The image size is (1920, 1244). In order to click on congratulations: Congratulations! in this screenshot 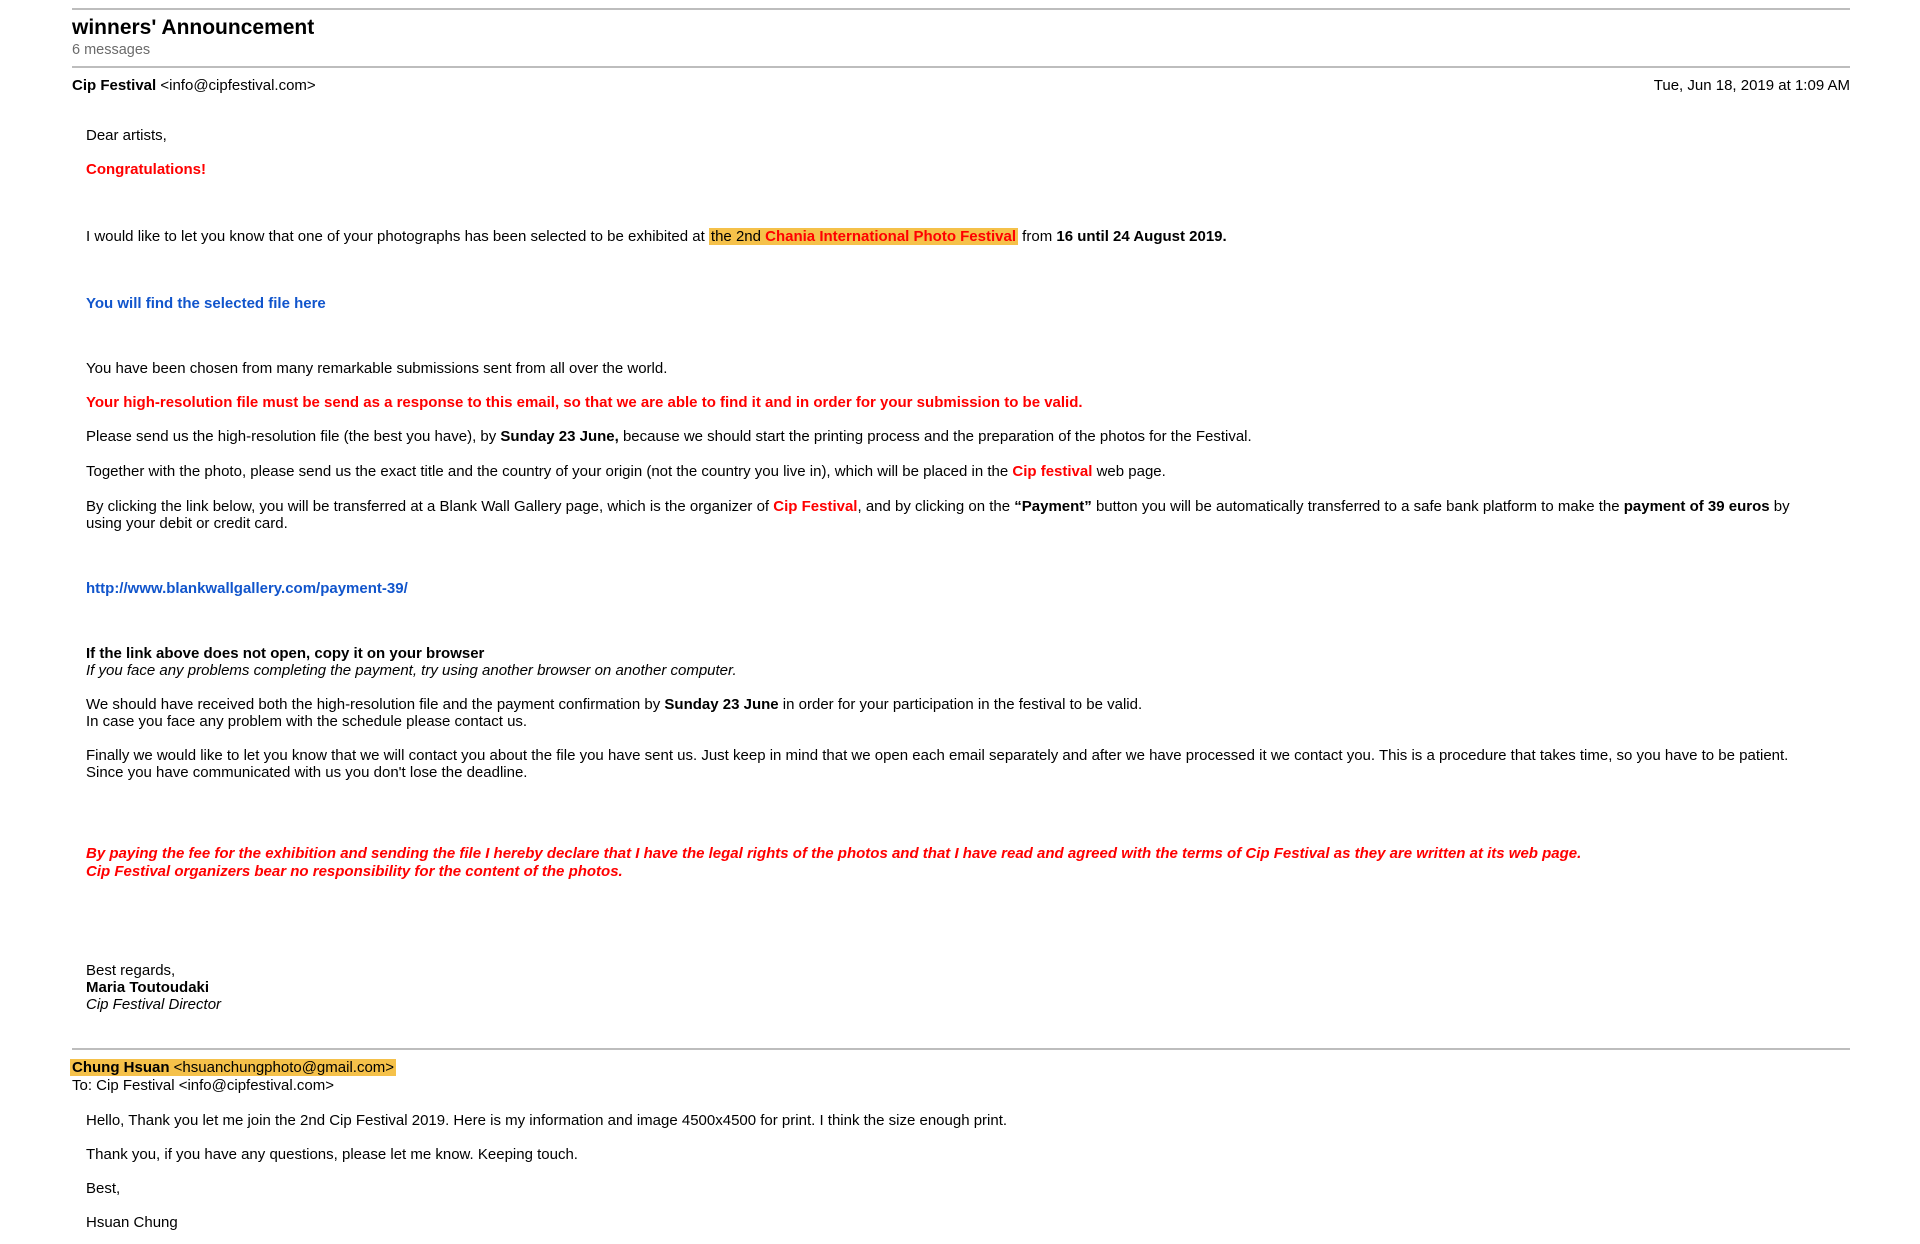, I will do `click(146, 169)`.